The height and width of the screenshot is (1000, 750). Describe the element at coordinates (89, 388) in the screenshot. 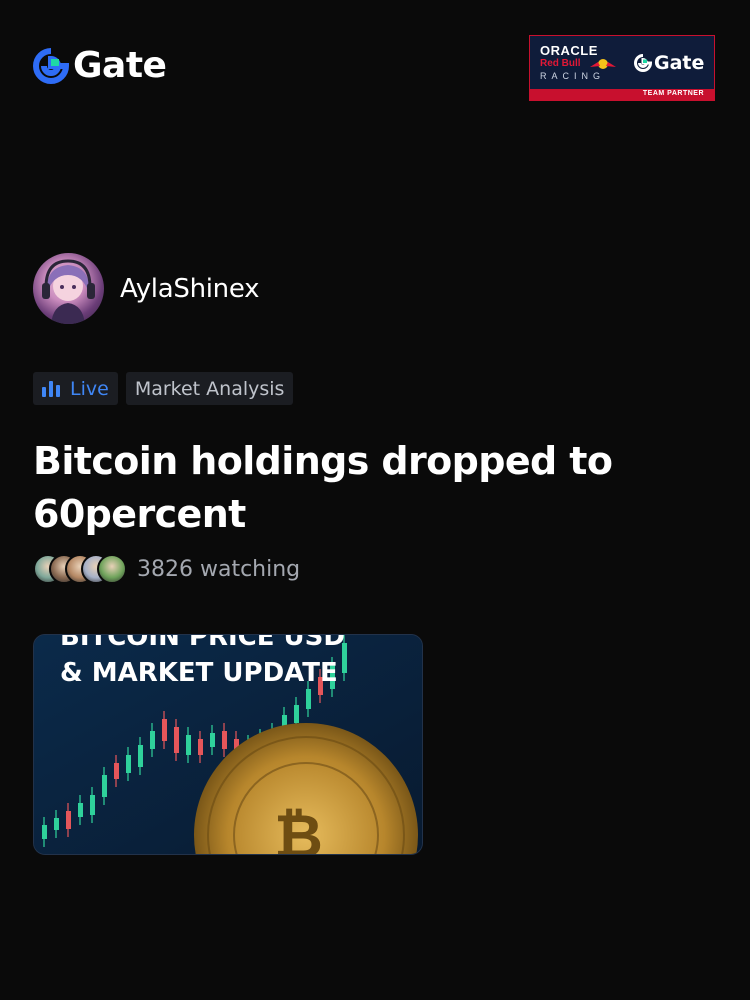

I see `live-tag-label: Live` at that location.